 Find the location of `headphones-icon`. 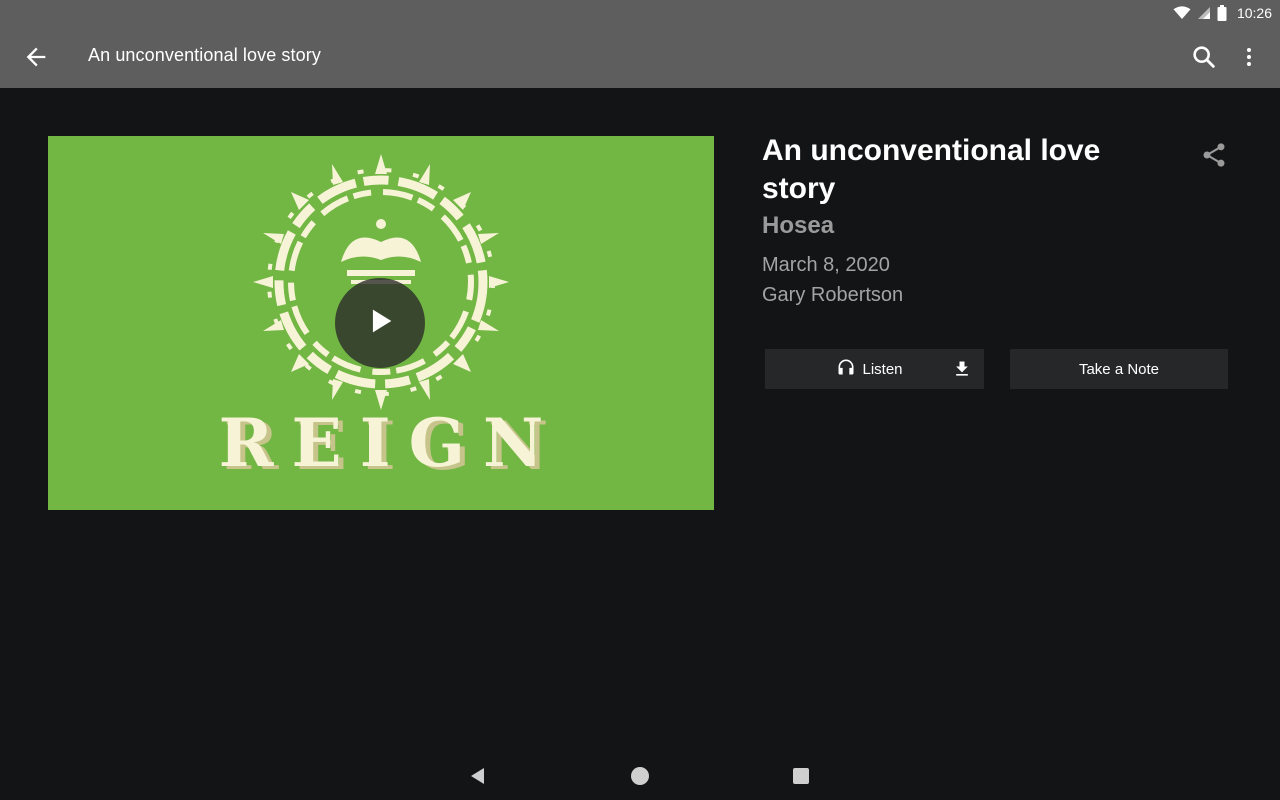

headphones-icon is located at coordinates (846, 369).